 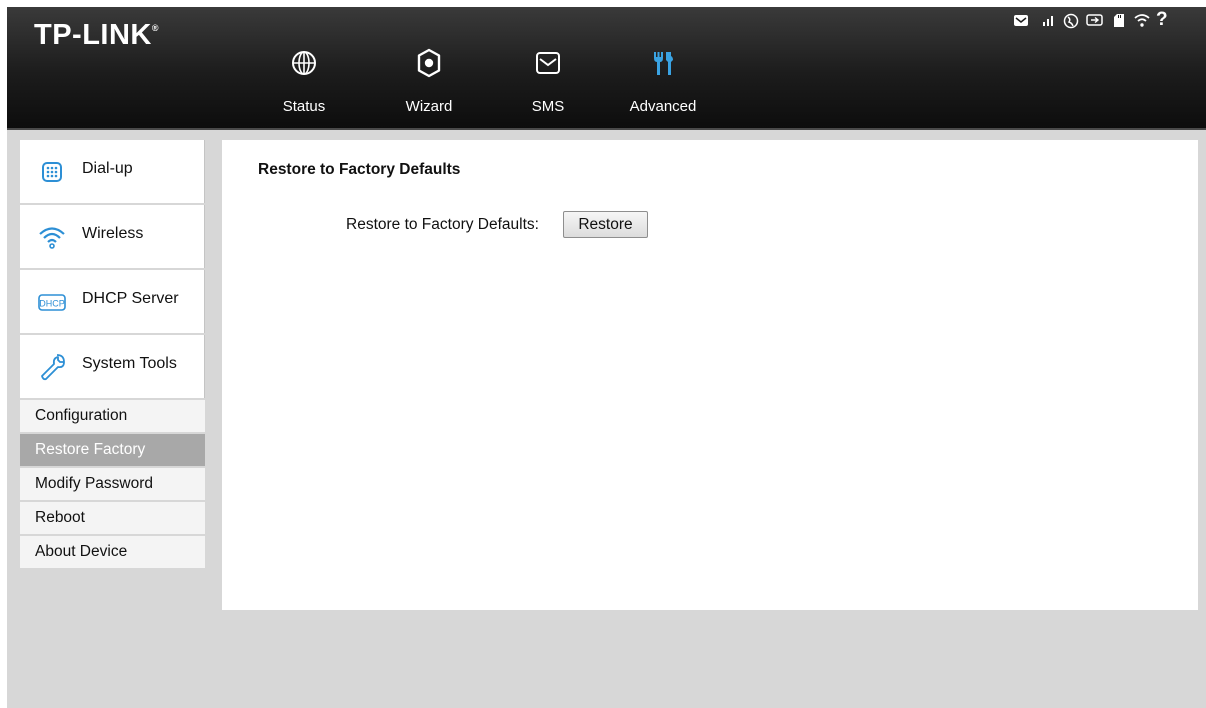 I want to click on status-icons: ?, so click(x=1105, y=22).